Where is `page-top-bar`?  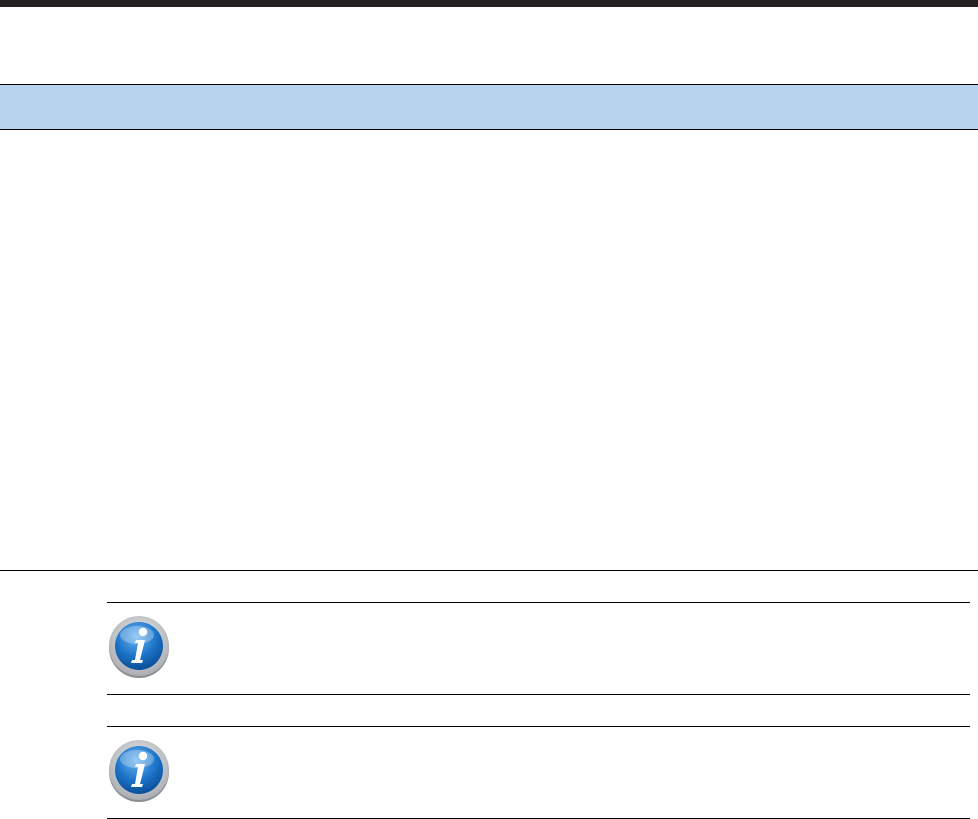
page-top-bar is located at coordinates (489, 3).